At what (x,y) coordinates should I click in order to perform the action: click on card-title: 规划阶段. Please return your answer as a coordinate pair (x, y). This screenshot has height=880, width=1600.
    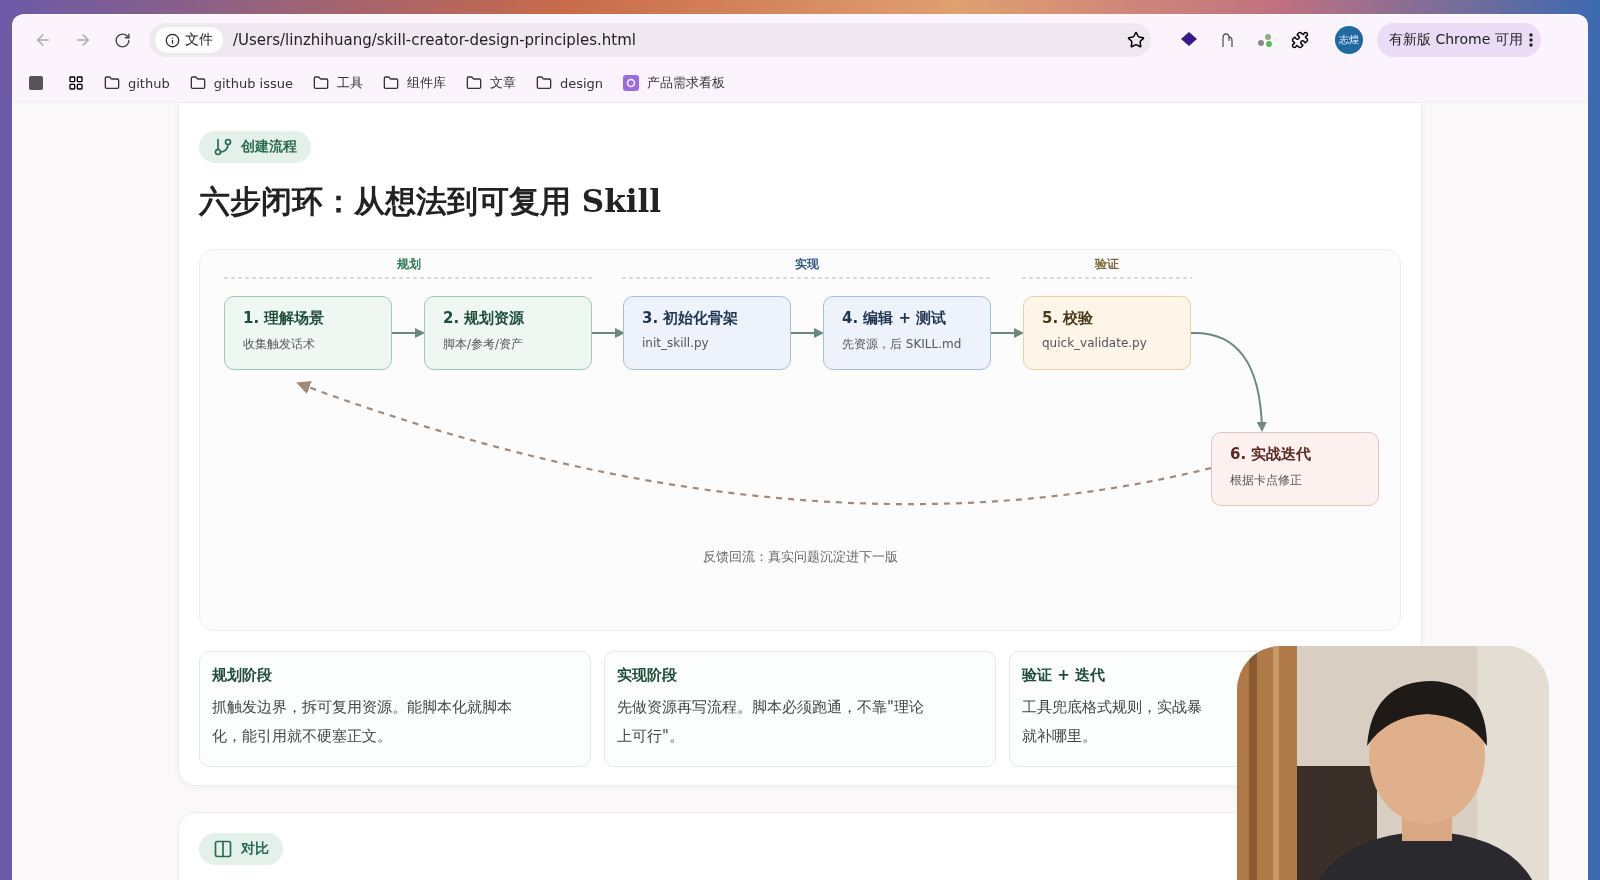
    Looking at the image, I should click on (242, 675).